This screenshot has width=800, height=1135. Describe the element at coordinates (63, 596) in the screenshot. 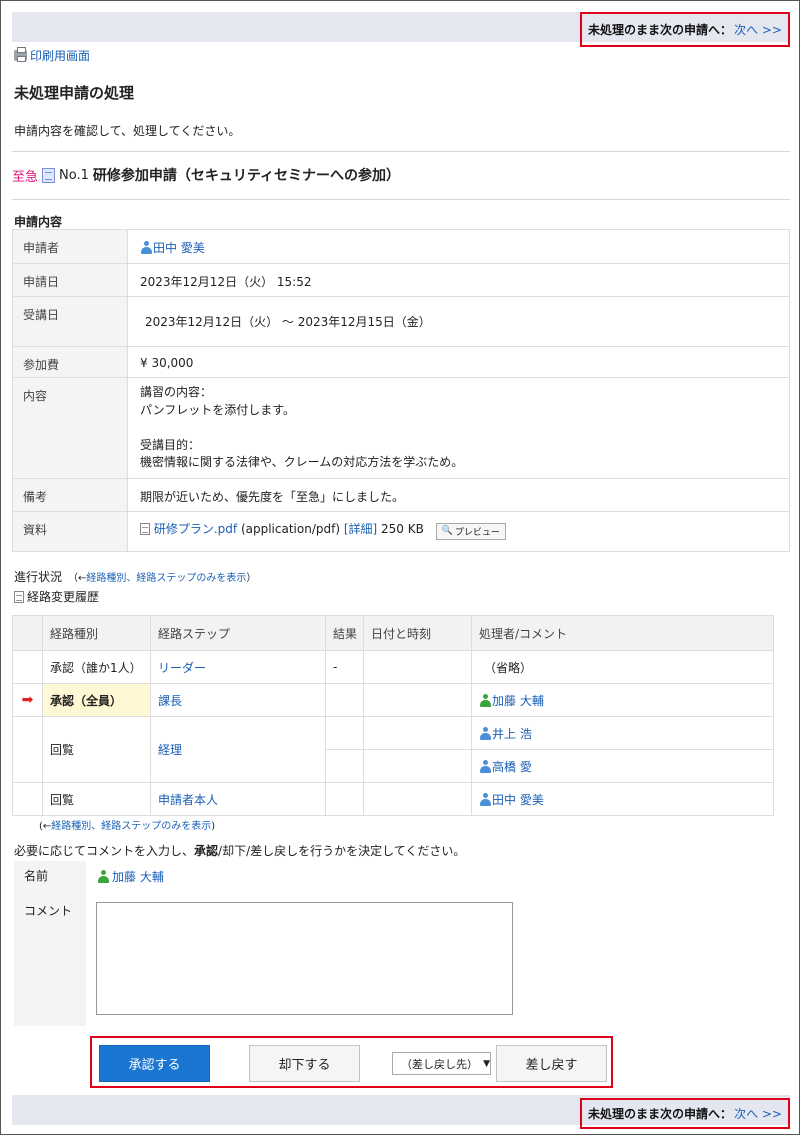

I see `route-history-label: 経路変更履歴` at that location.